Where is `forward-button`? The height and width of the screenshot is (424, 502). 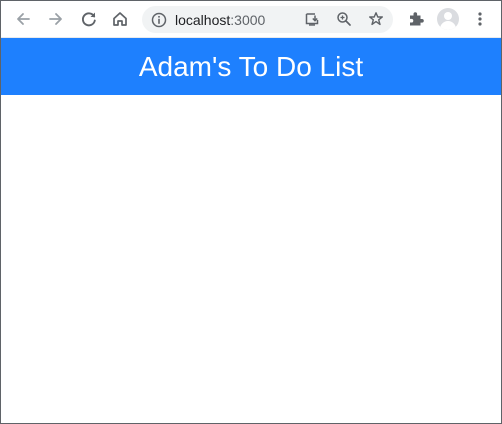
forward-button is located at coordinates (56, 19).